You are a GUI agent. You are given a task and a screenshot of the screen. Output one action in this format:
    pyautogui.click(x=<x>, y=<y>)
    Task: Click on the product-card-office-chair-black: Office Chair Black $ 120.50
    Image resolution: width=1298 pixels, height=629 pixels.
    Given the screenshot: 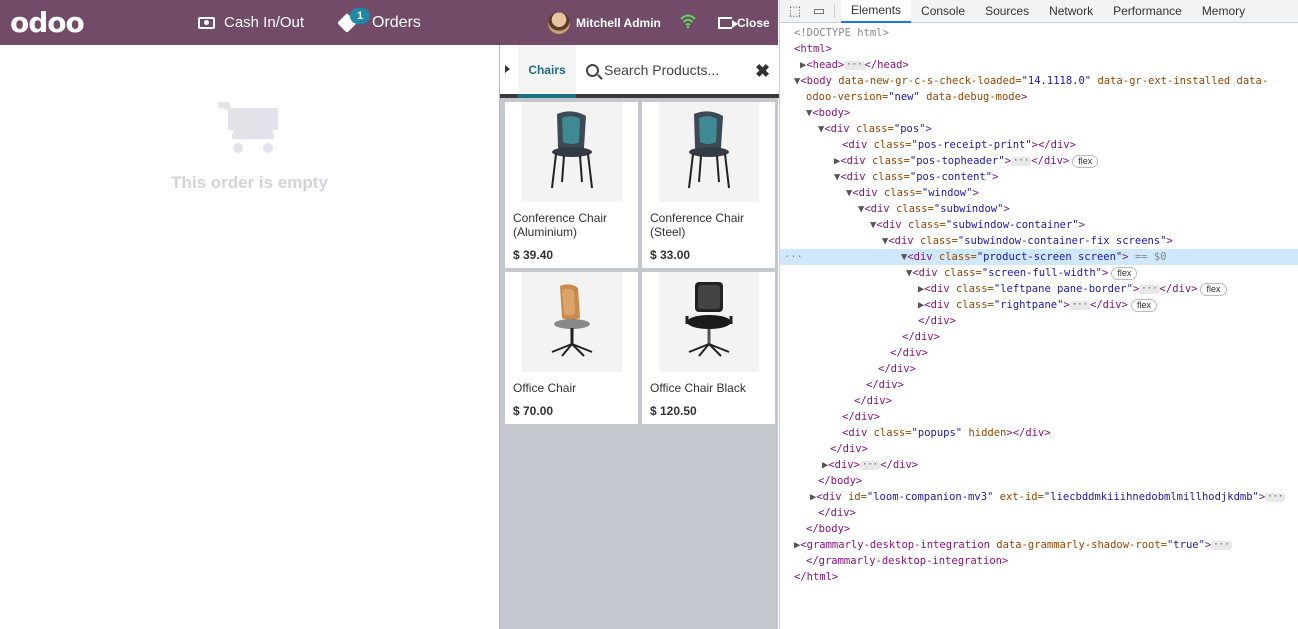 What is the action you would take?
    pyautogui.click(x=708, y=348)
    